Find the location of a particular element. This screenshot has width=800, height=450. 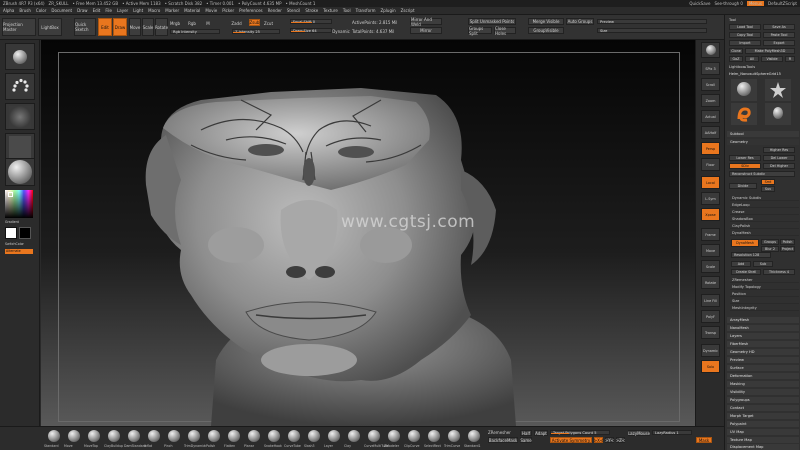

contact-section: Contact is located at coordinates (763, 408).